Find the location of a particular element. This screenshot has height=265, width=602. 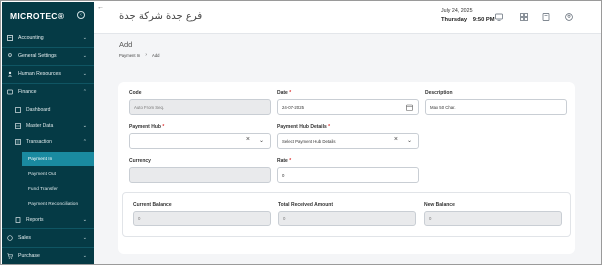

back-arrow-icon: ← is located at coordinates (100, 7).